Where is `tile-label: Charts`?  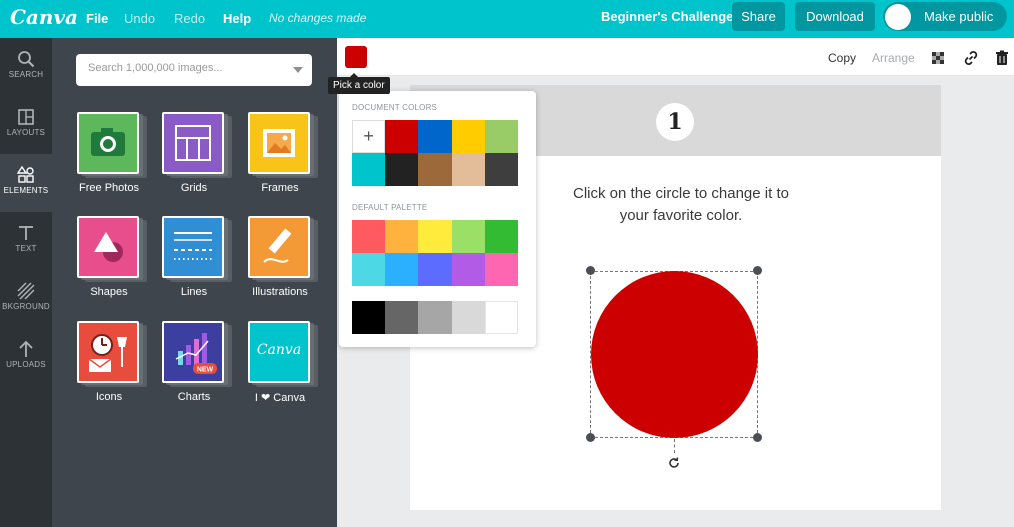
tile-label: Charts is located at coordinates (194, 397).